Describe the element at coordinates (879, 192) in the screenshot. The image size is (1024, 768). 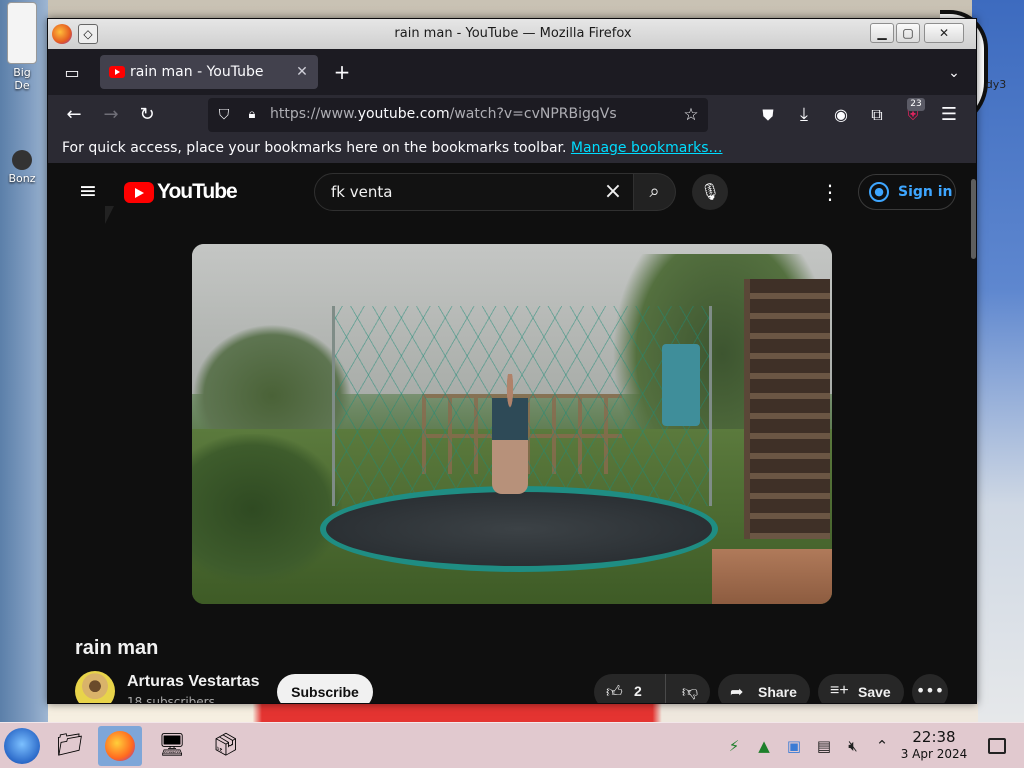
I see `account-circle-icon: ●` at that location.